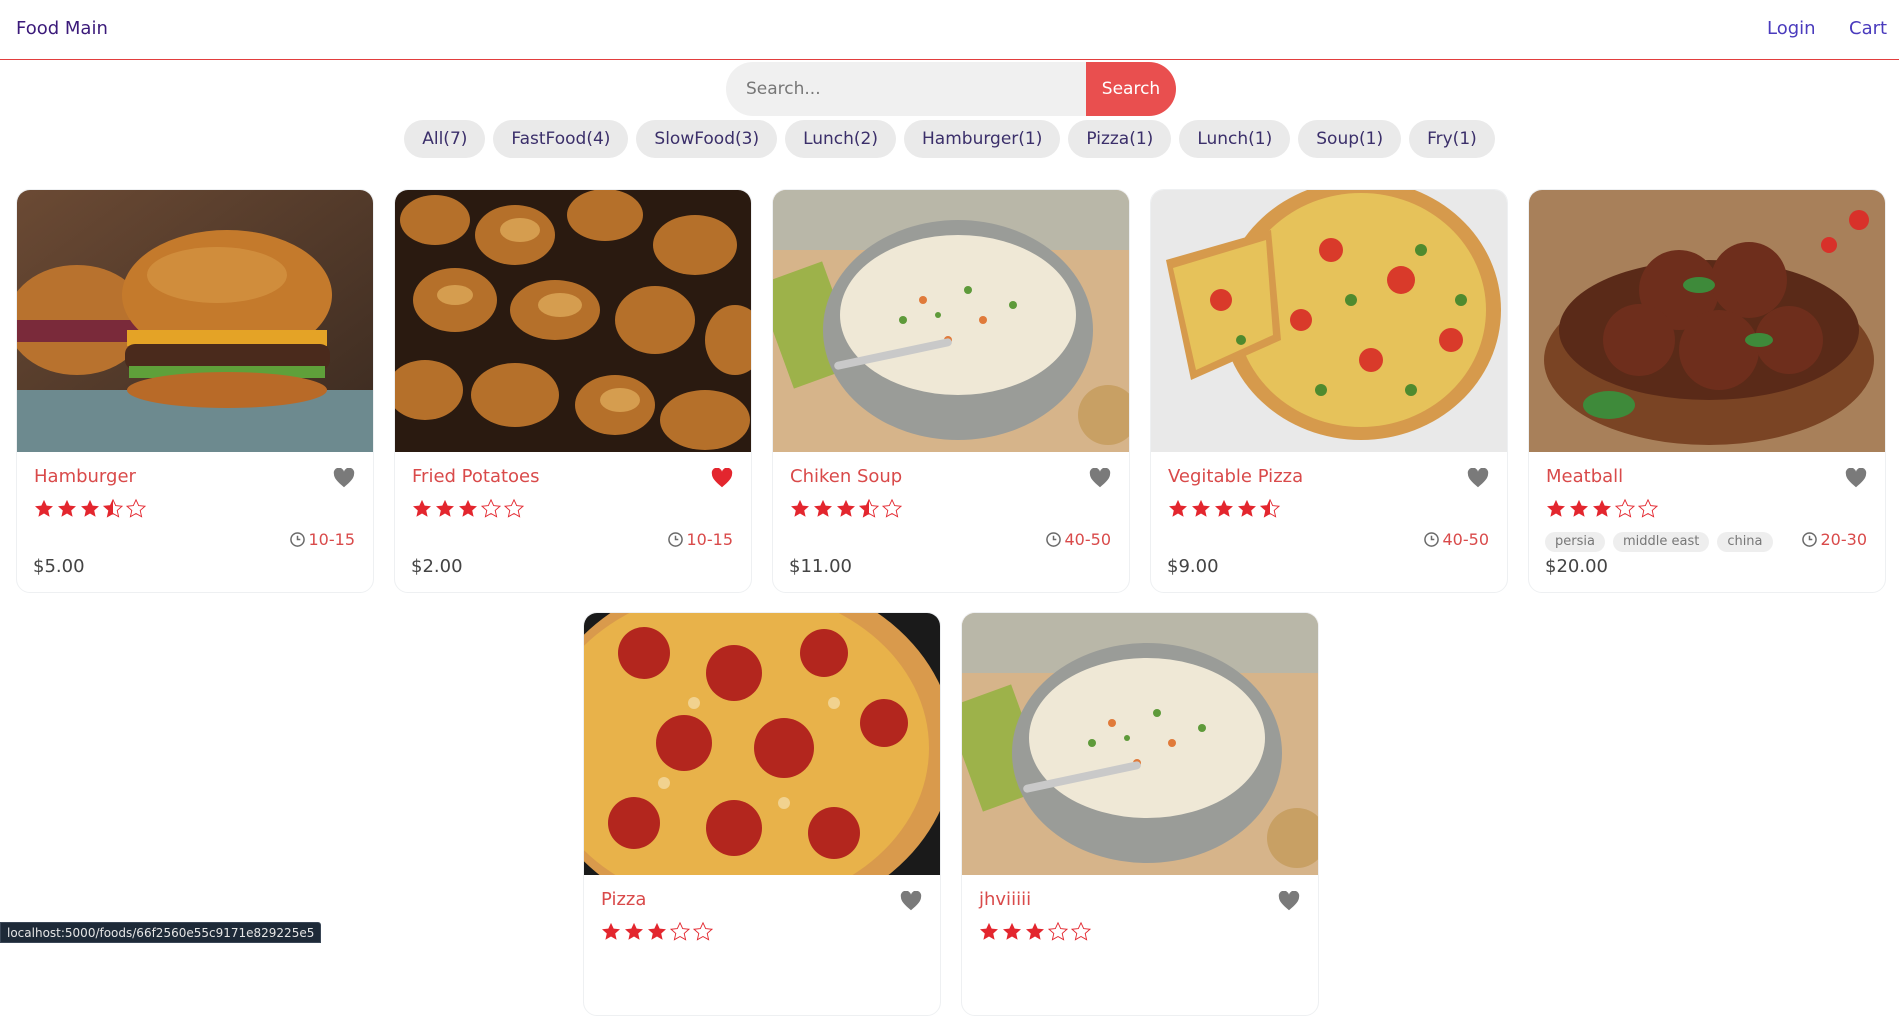 The image size is (1899, 1016). What do you see at coordinates (1131, 89) in the screenshot?
I see `search-button: Search` at bounding box center [1131, 89].